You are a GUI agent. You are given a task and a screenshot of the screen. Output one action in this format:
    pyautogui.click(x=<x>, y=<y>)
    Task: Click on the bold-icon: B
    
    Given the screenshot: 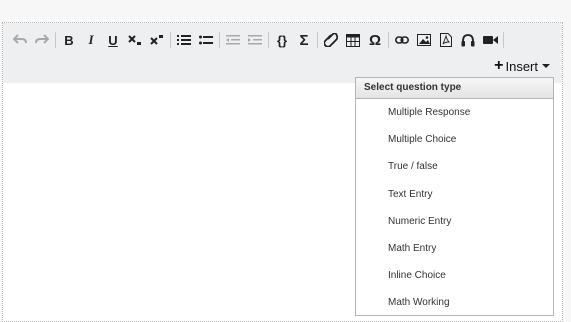 What is the action you would take?
    pyautogui.click(x=69, y=40)
    